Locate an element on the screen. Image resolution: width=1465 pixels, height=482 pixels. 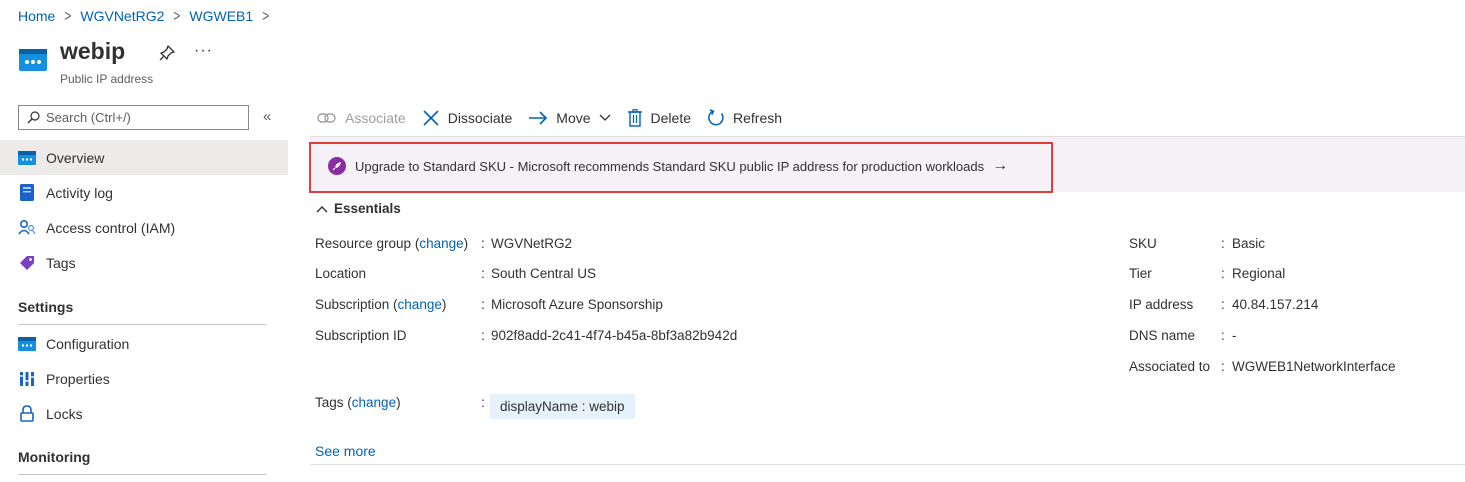
tag-chip: displayName : webip is located at coordinates (562, 406).